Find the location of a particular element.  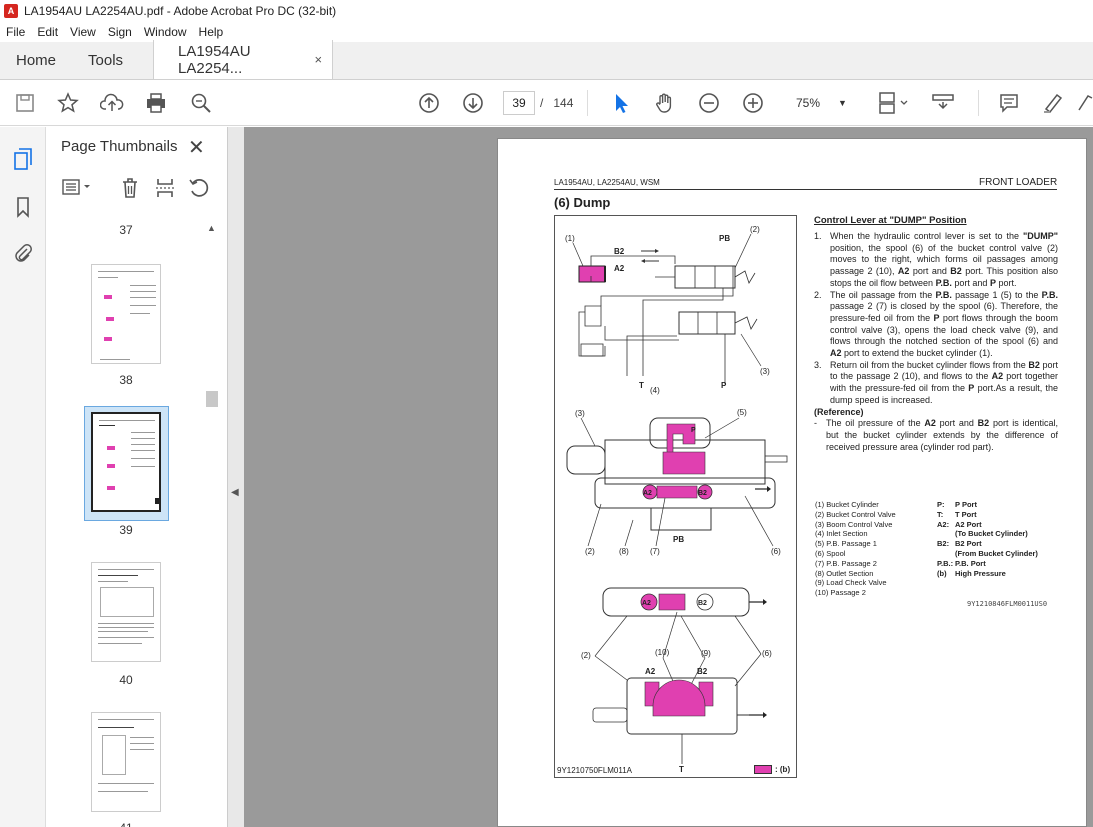

parts-item: (5) P.B. Passage 1 is located at coordinates (846, 544).